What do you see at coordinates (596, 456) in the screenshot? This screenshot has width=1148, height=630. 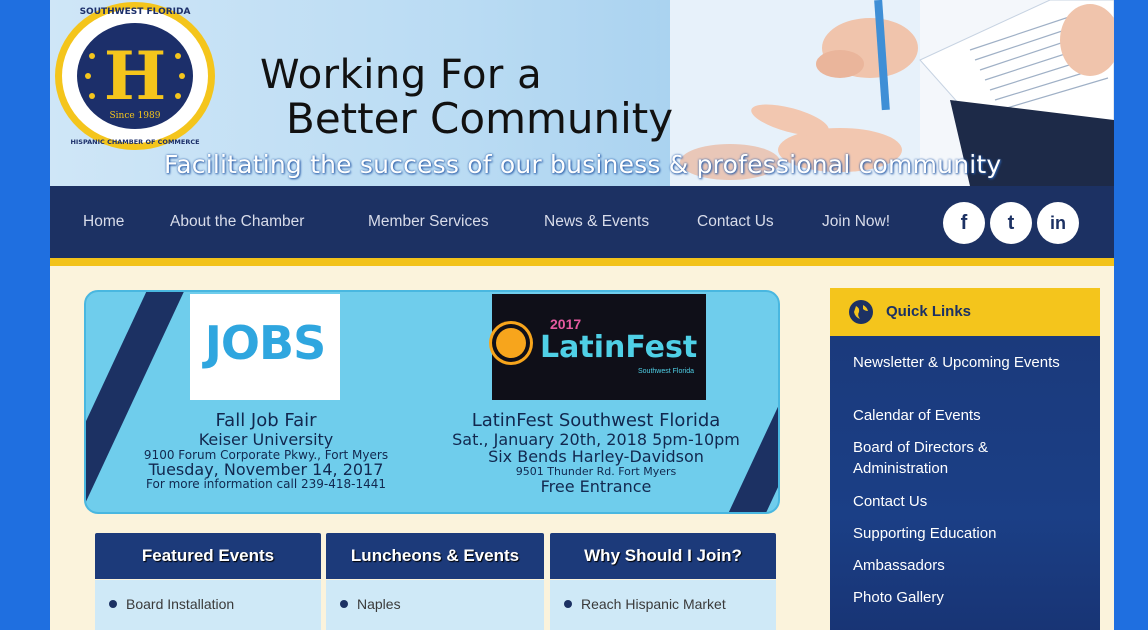 I see `event2-venue: Six Bends Harley-Davidson` at bounding box center [596, 456].